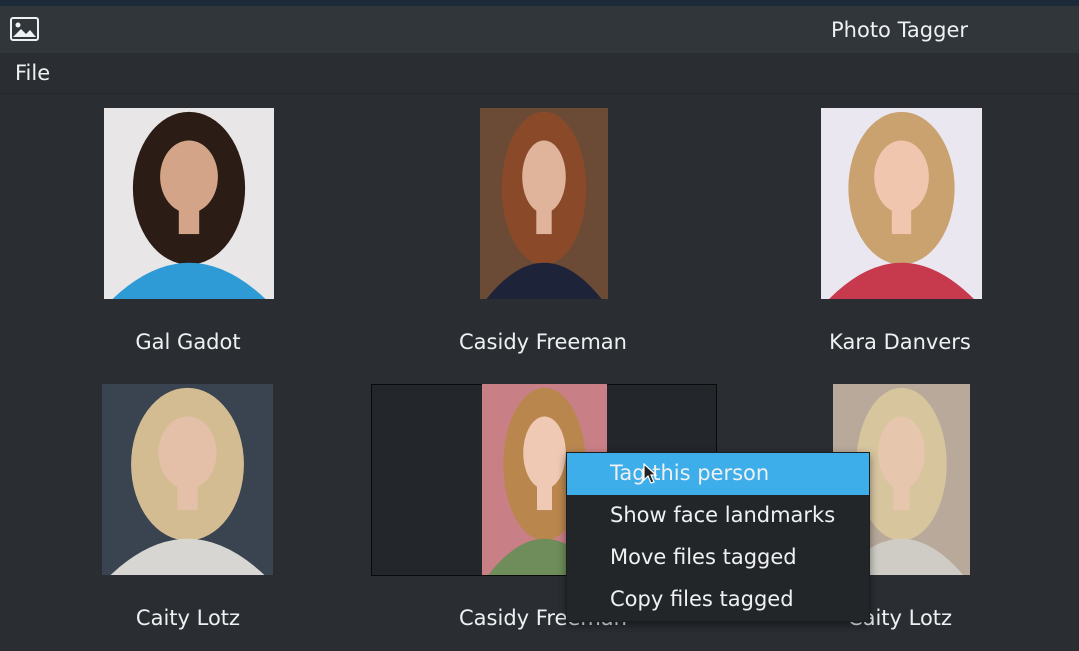 The height and width of the screenshot is (651, 1079). Describe the element at coordinates (188, 618) in the screenshot. I see `photo-caption: Caity Lotz` at that location.